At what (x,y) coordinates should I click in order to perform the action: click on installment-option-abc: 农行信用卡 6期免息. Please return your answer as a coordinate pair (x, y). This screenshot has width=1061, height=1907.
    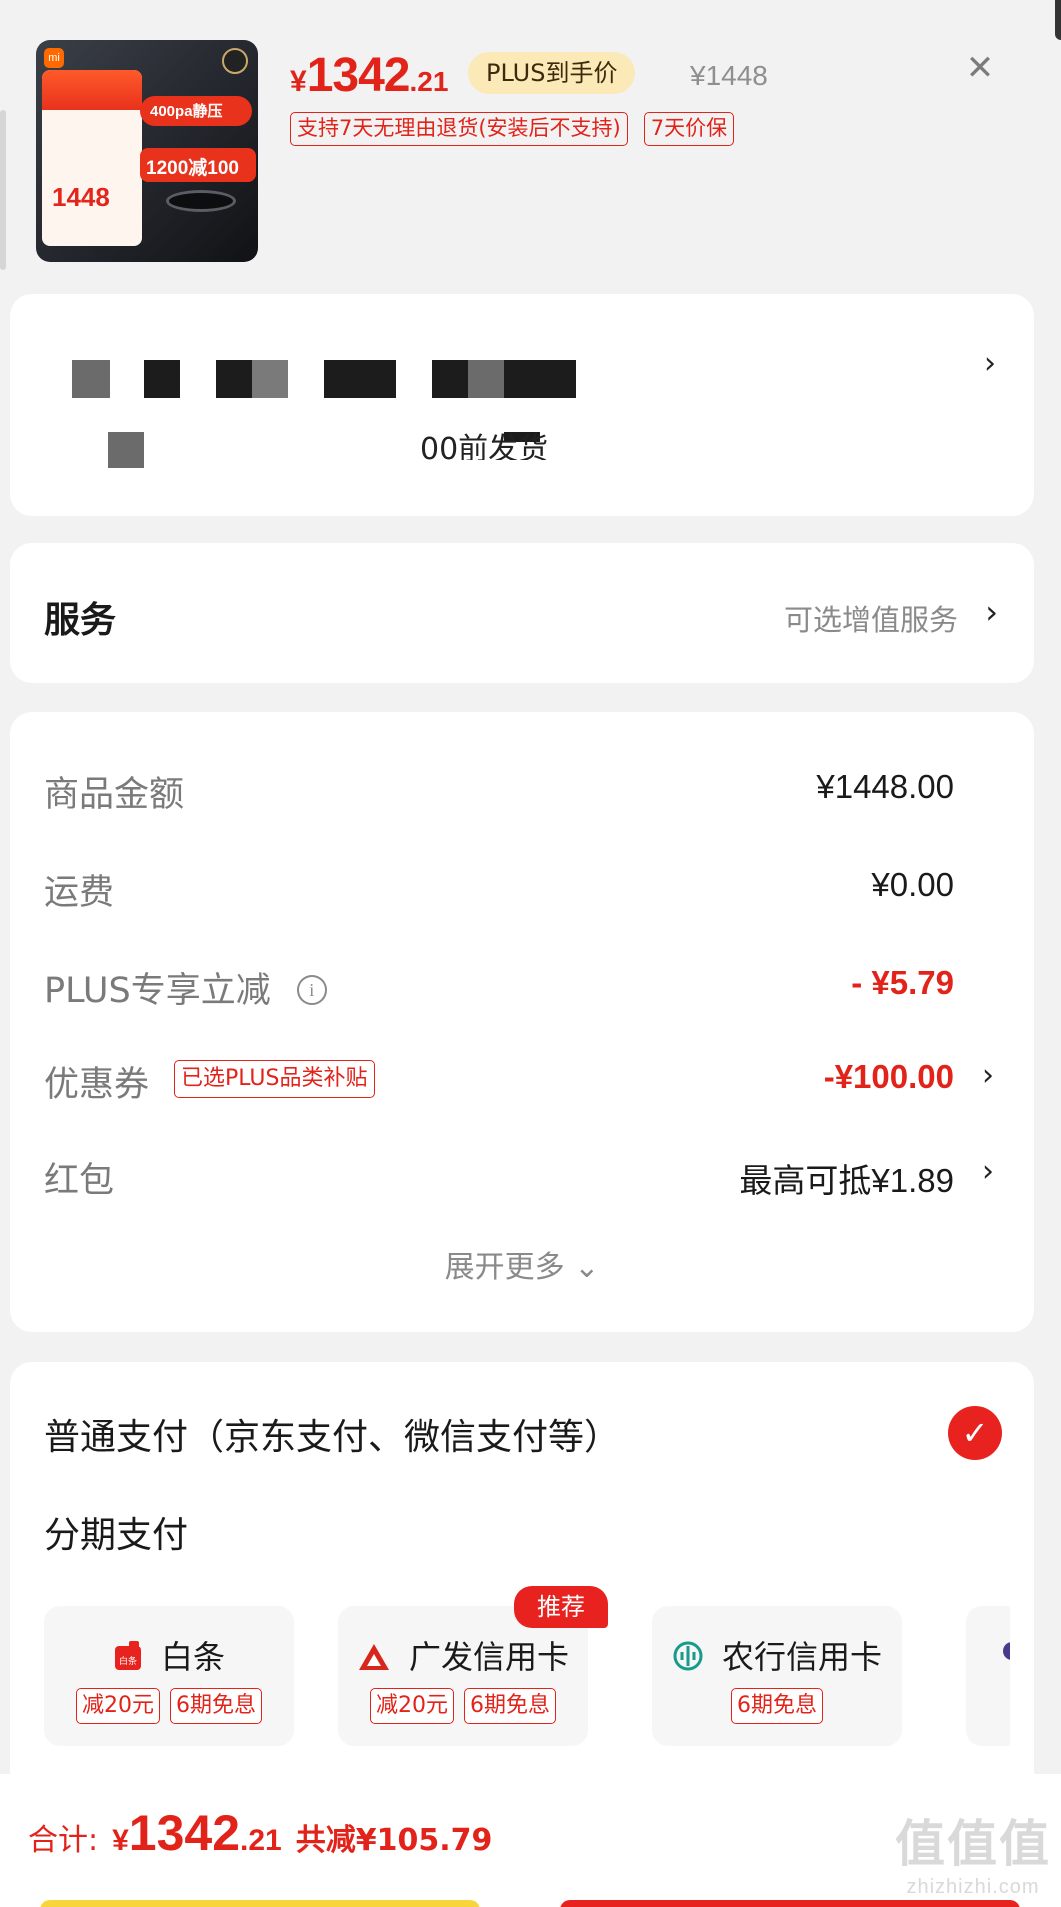
    Looking at the image, I should click on (777, 1676).